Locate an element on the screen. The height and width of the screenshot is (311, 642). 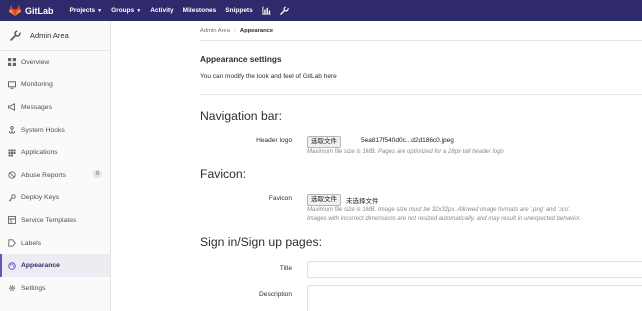
sidebar-item-messages: Messages is located at coordinates (55, 107).